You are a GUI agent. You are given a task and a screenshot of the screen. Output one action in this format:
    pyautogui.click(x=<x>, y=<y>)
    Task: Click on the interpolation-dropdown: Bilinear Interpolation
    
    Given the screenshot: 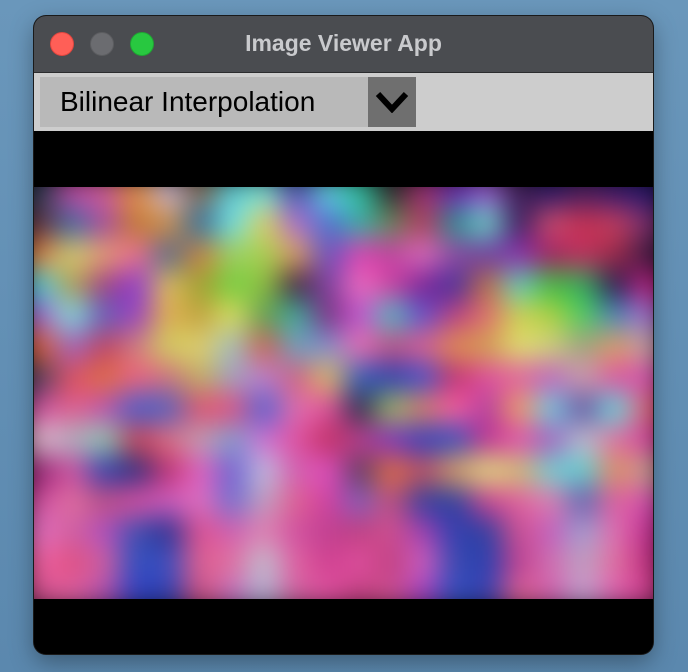 What is the action you would take?
    pyautogui.click(x=228, y=102)
    